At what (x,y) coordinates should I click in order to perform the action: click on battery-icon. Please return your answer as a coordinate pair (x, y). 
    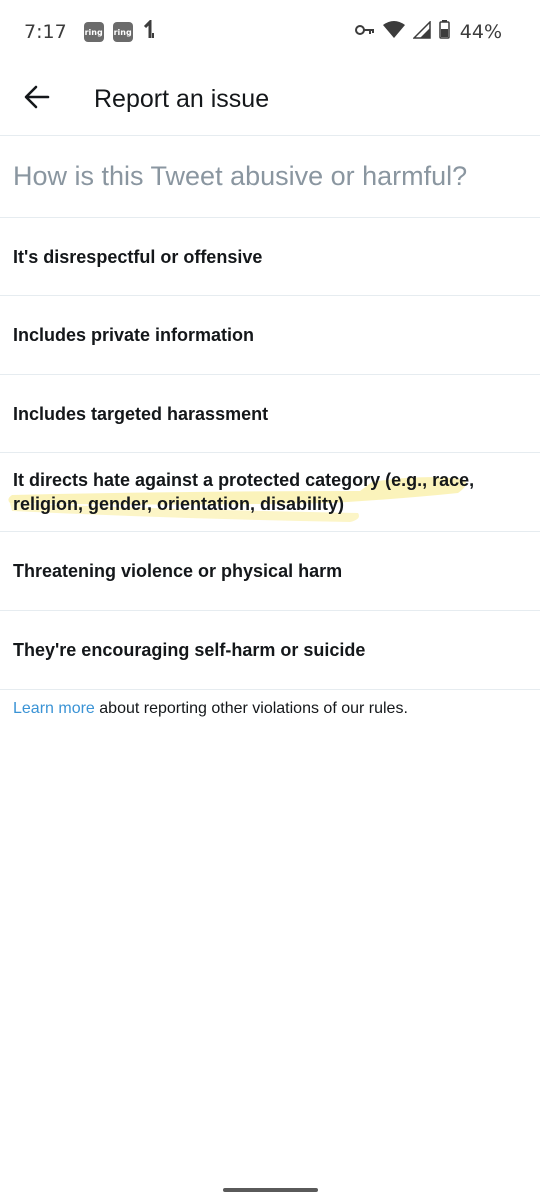
    Looking at the image, I should click on (444, 32).